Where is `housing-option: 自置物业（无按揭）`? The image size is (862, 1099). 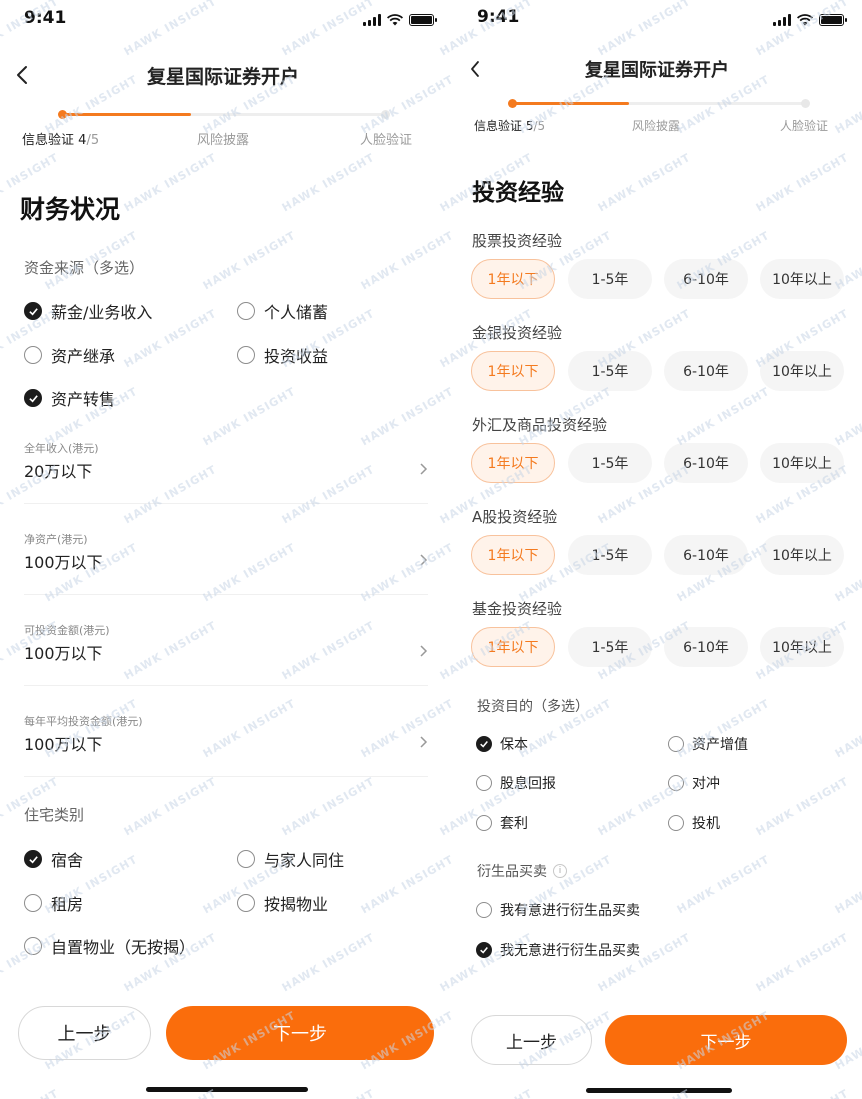 housing-option: 自置物业（无按揭） is located at coordinates (109, 946).